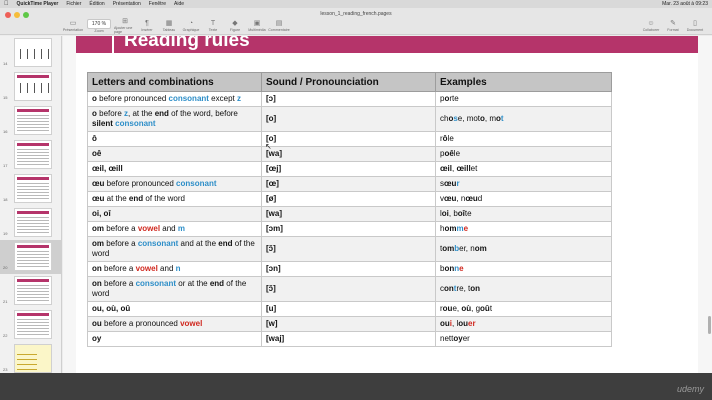  I want to click on sound-cell: [ɔm], so click(348, 229).